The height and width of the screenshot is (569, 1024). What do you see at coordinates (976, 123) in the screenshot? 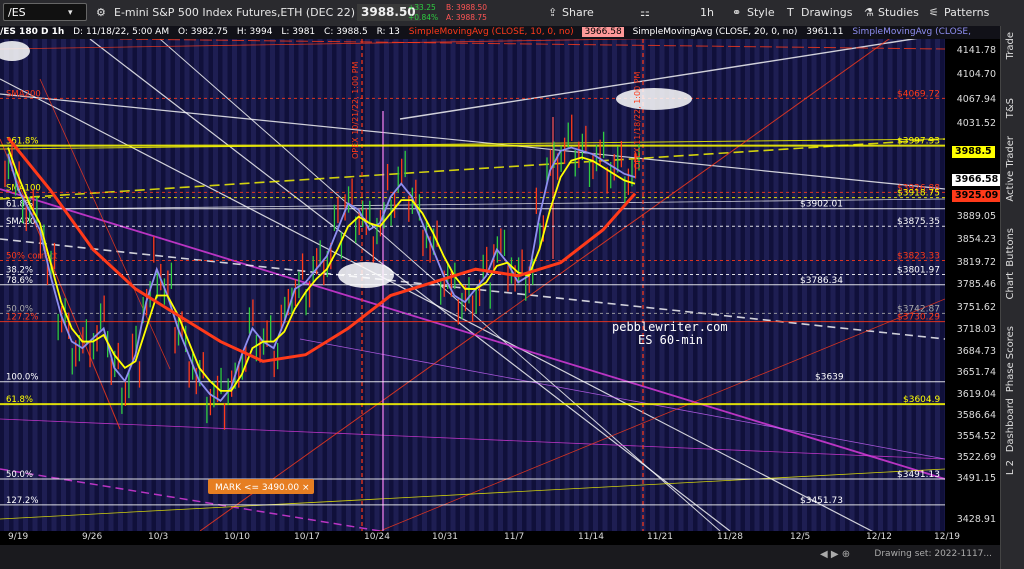
I see `price-tick-label: 4031.52` at bounding box center [976, 123].